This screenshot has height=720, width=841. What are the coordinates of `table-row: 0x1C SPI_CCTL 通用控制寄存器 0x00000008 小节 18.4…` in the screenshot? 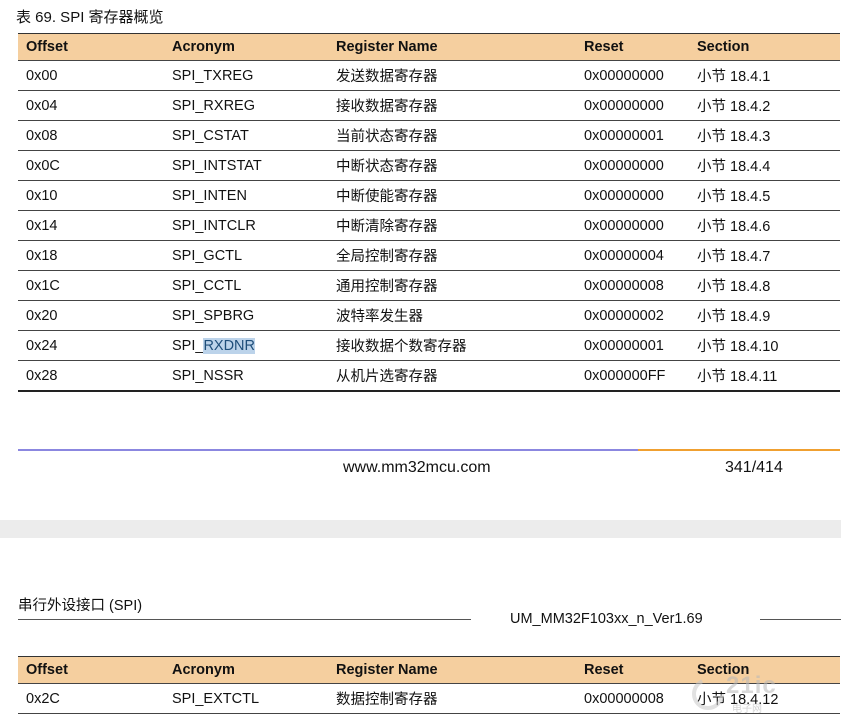 It's located at (429, 285).